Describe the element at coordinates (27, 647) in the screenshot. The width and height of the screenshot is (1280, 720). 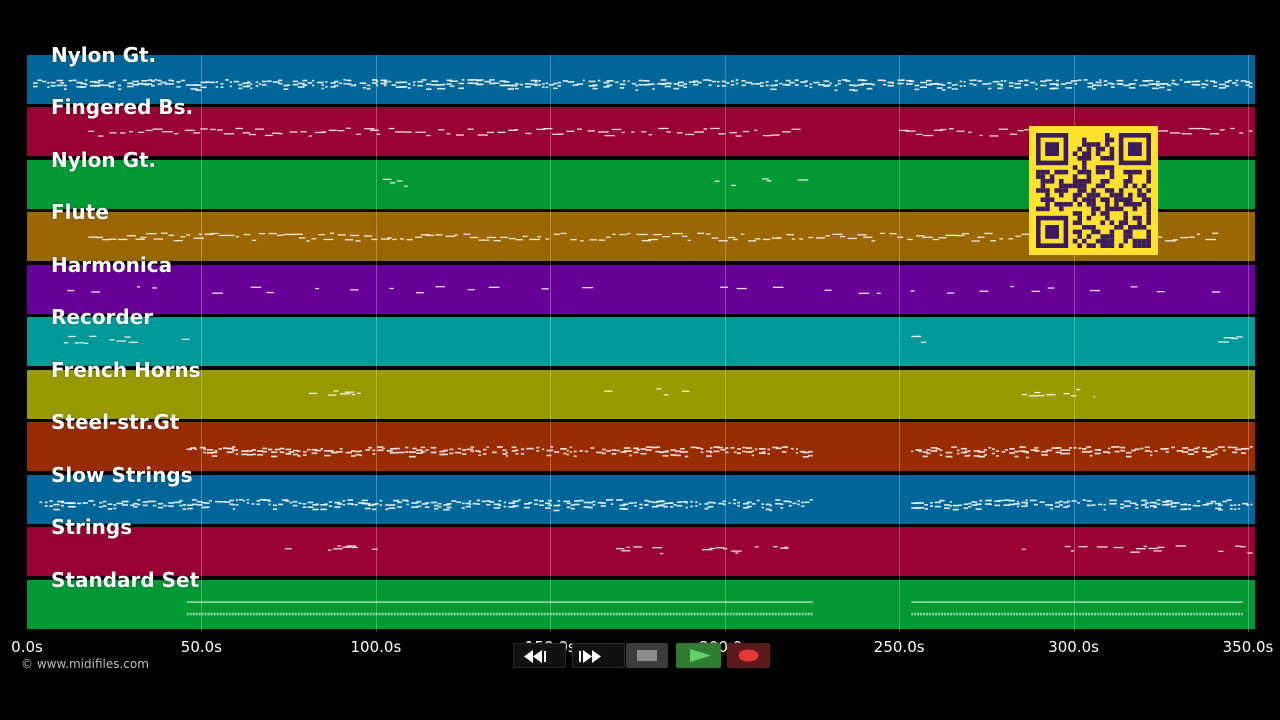
I see `time-tick-label: 0.0s` at that location.